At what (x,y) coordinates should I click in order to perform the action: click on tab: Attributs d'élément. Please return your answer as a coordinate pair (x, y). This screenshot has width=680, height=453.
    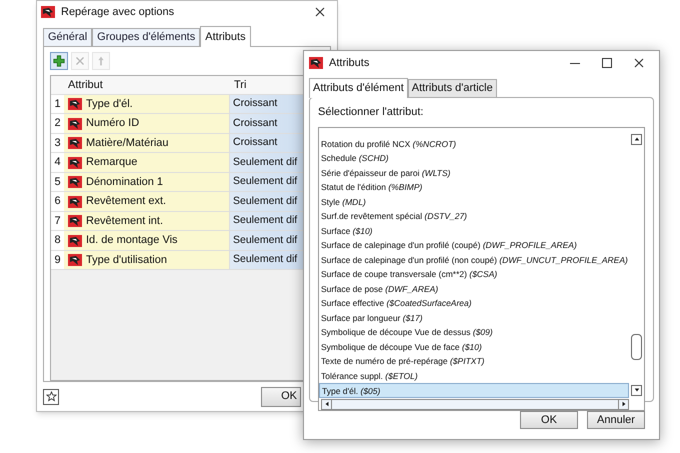
    Looking at the image, I should click on (358, 88).